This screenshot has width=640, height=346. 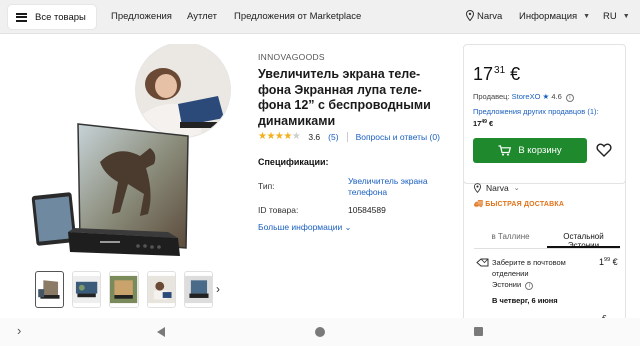 I want to click on other-price-cents: 49, so click(x=484, y=122).